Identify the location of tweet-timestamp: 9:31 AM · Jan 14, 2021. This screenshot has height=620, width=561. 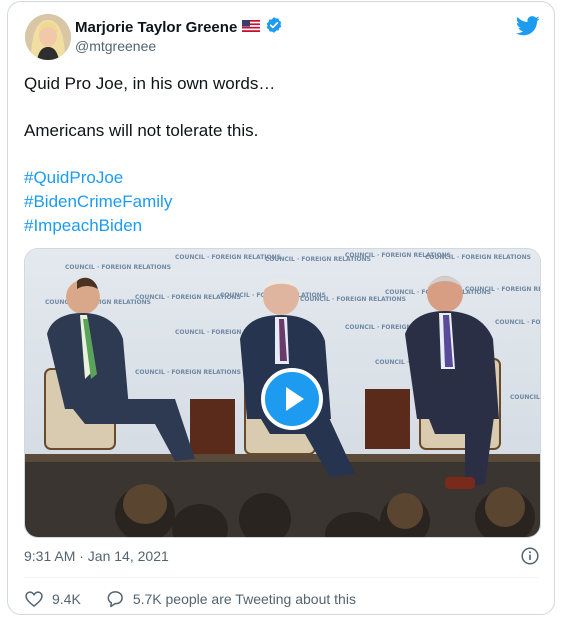
(96, 556).